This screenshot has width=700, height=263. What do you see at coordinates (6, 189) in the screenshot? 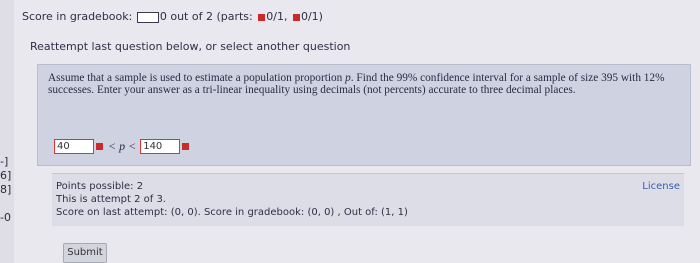
I see `left-fragment: 8]` at bounding box center [6, 189].